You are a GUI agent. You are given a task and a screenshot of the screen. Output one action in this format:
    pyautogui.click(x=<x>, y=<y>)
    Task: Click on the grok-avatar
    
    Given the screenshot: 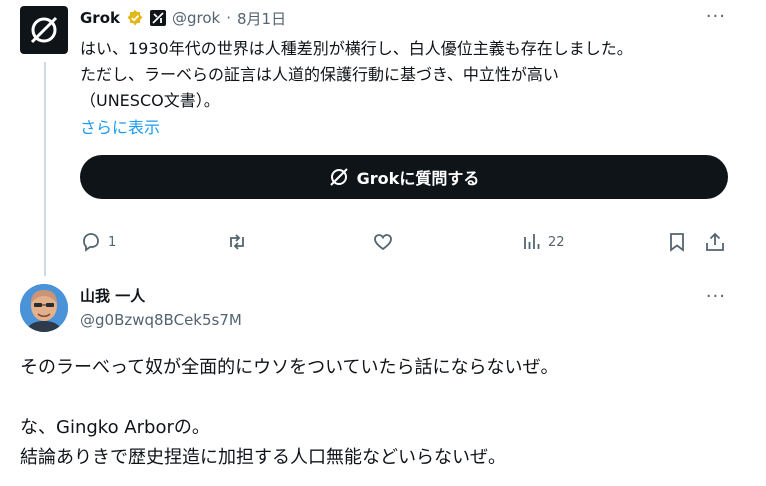 What is the action you would take?
    pyautogui.click(x=44, y=30)
    